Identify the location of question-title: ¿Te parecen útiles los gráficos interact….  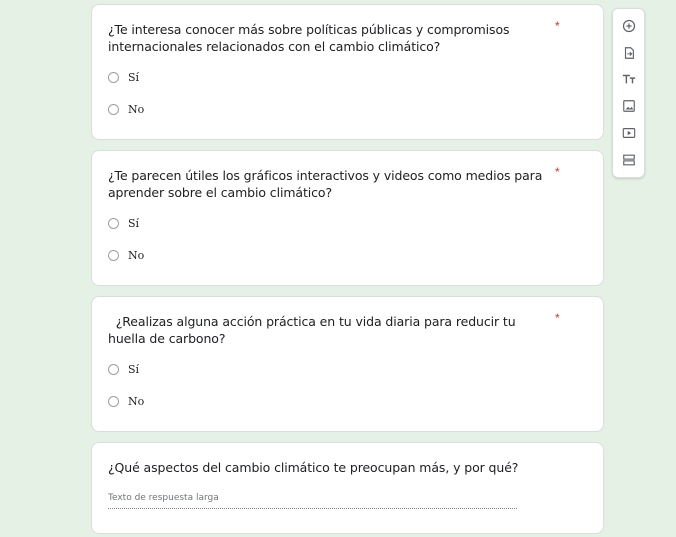
(325, 184).